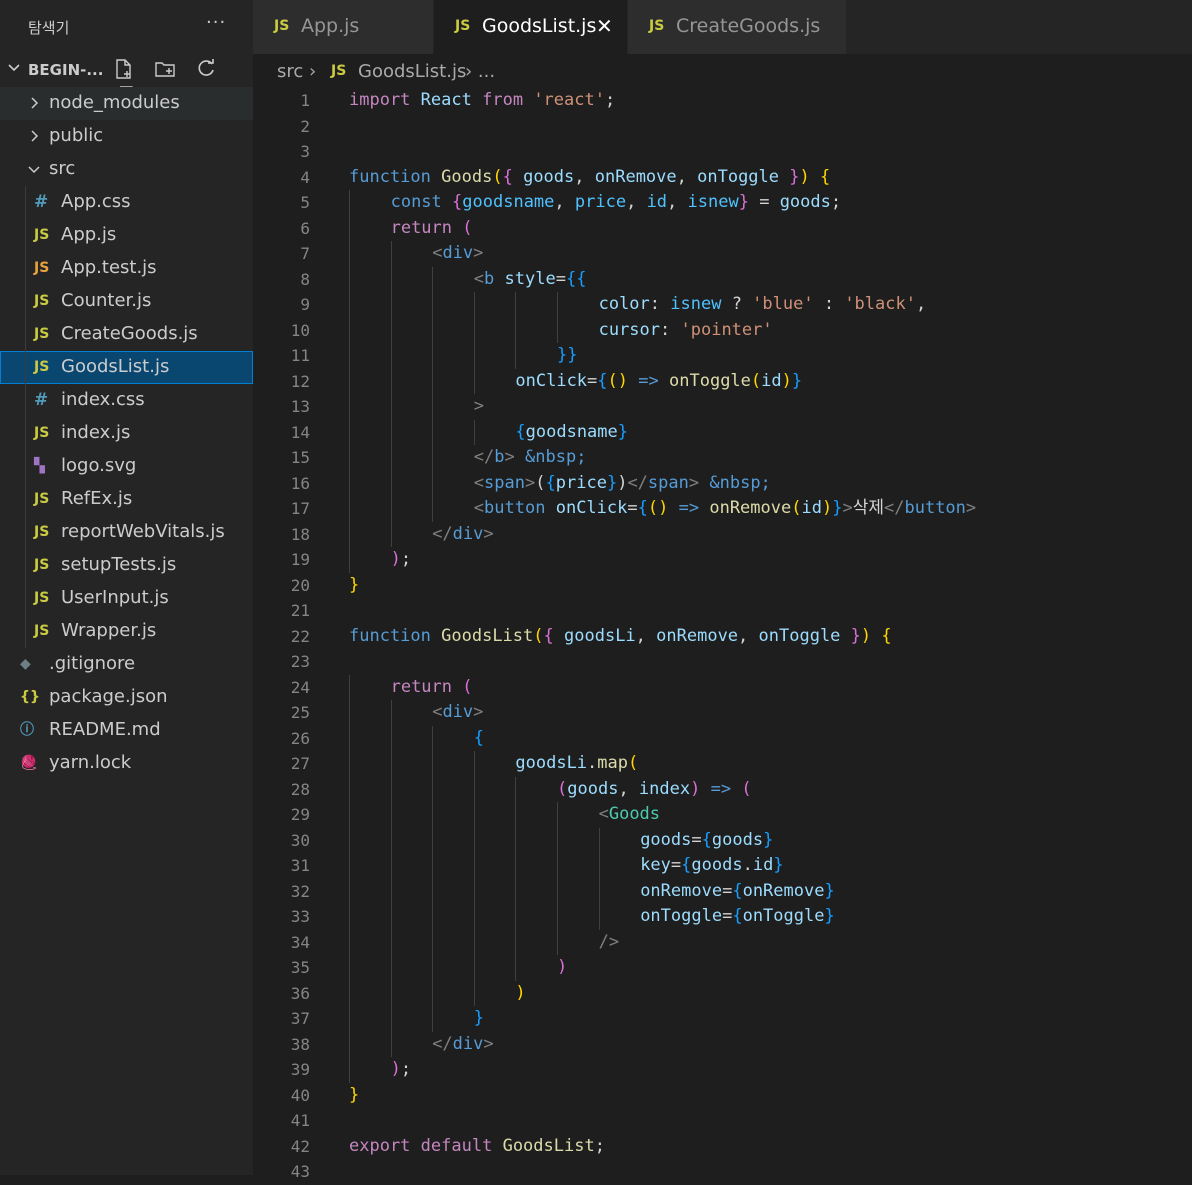 This screenshot has width=1192, height=1185. I want to click on code-token: style, so click(530, 278).